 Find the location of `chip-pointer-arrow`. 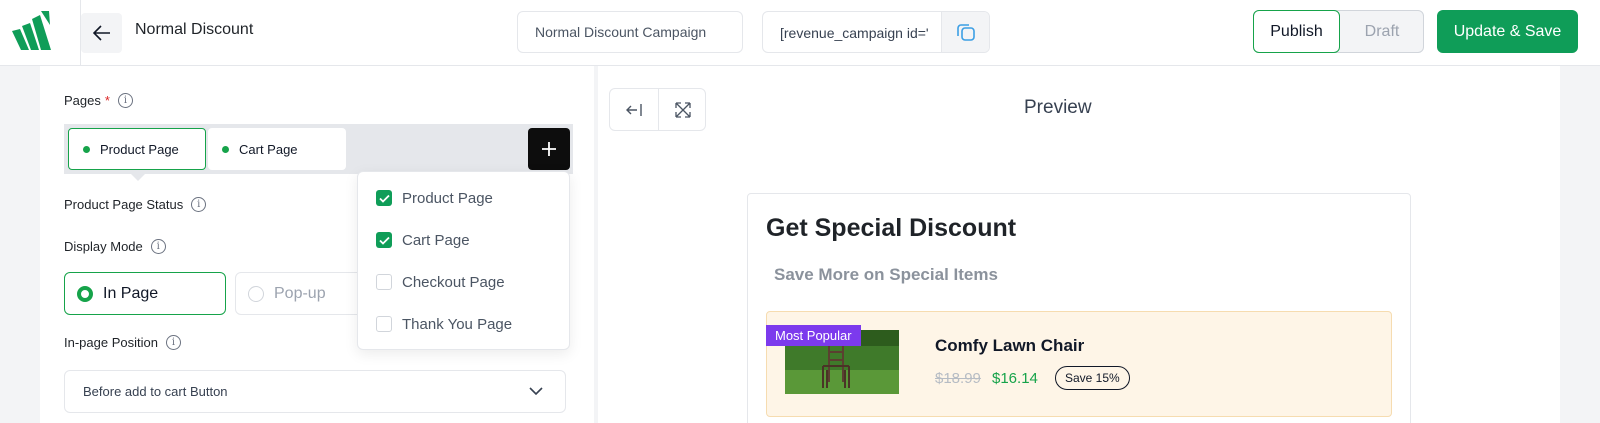

chip-pointer-arrow is located at coordinates (138, 177).